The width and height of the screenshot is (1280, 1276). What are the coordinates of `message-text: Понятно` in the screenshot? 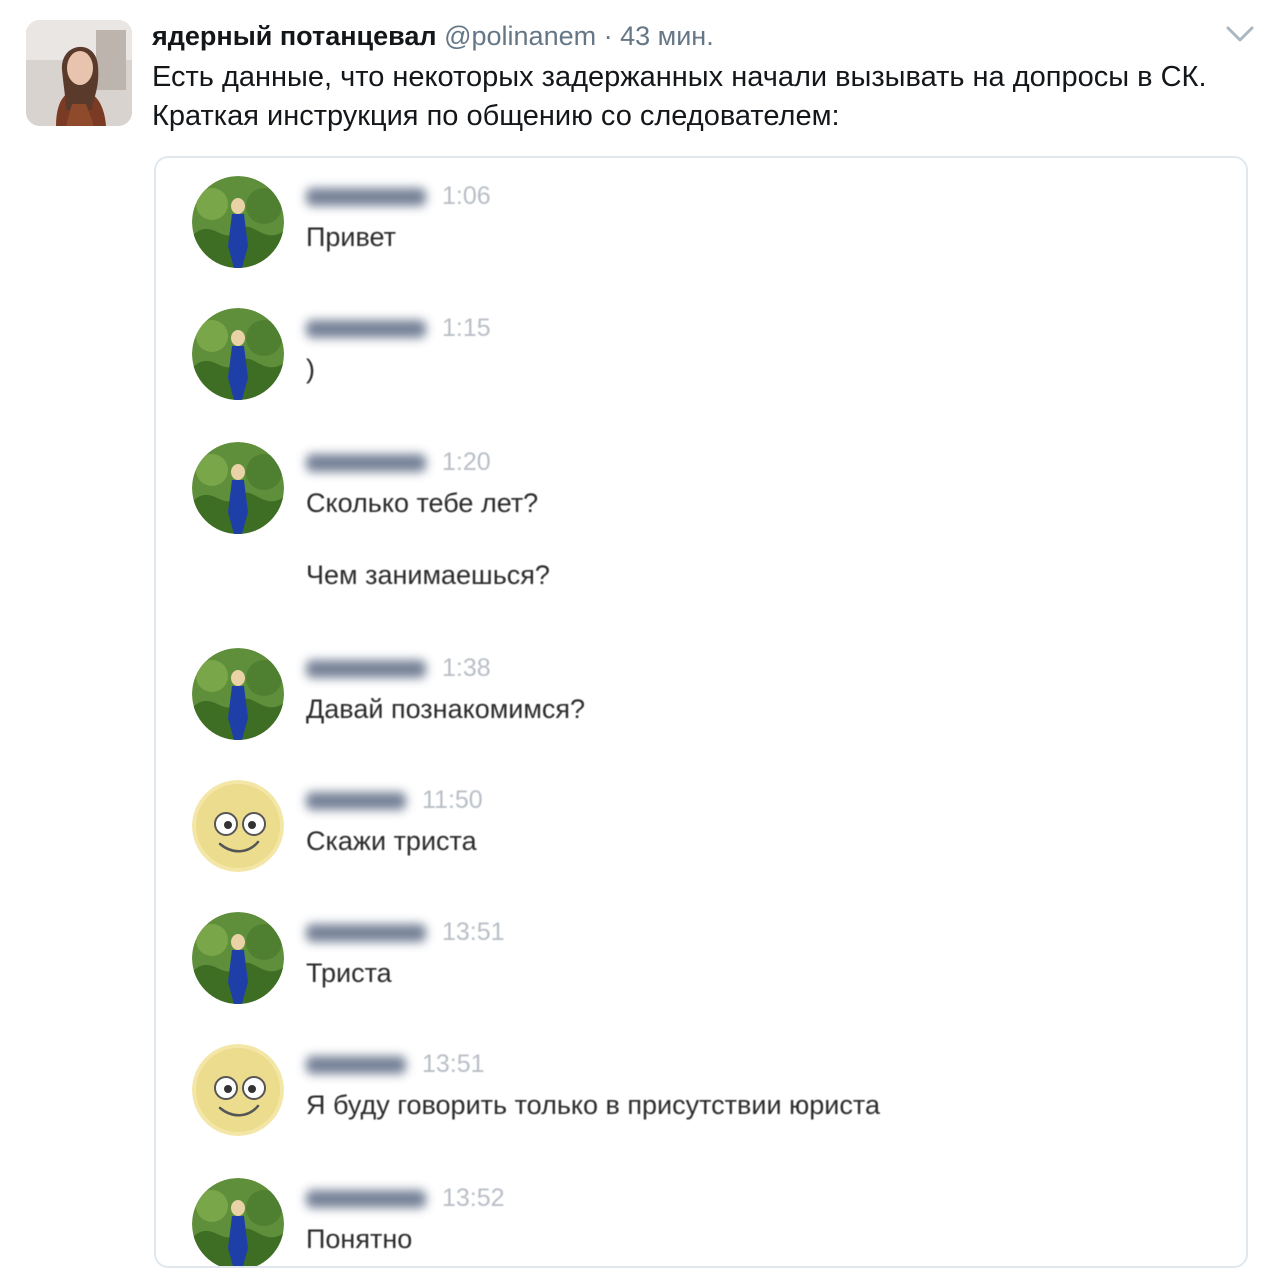 It's located at (359, 1239).